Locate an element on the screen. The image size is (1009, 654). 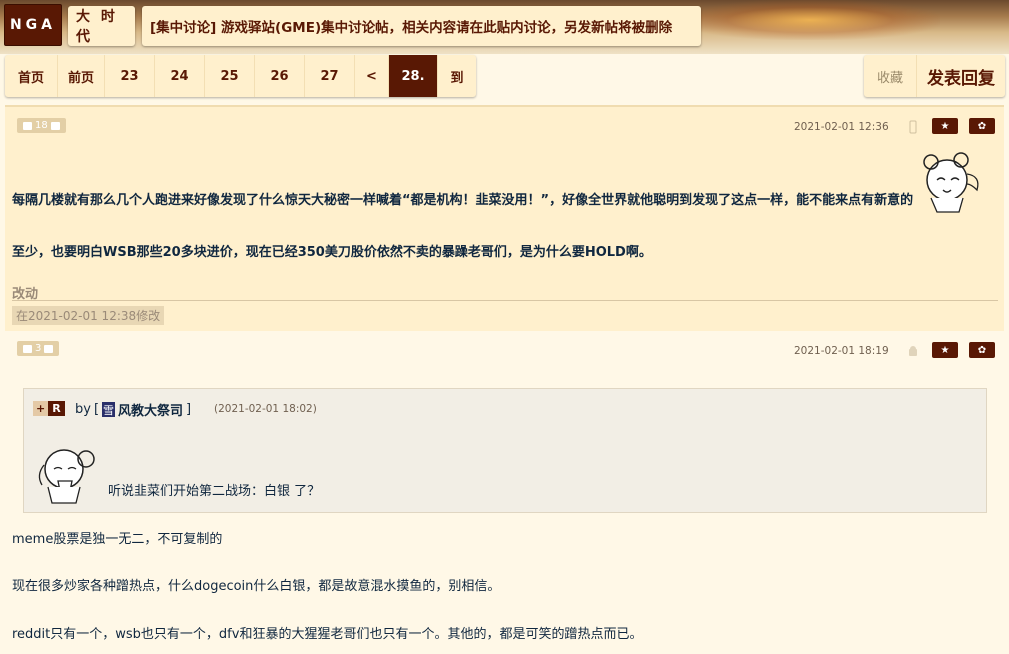
thread-actions: 收藏 发表回复 is located at coordinates (934, 76).